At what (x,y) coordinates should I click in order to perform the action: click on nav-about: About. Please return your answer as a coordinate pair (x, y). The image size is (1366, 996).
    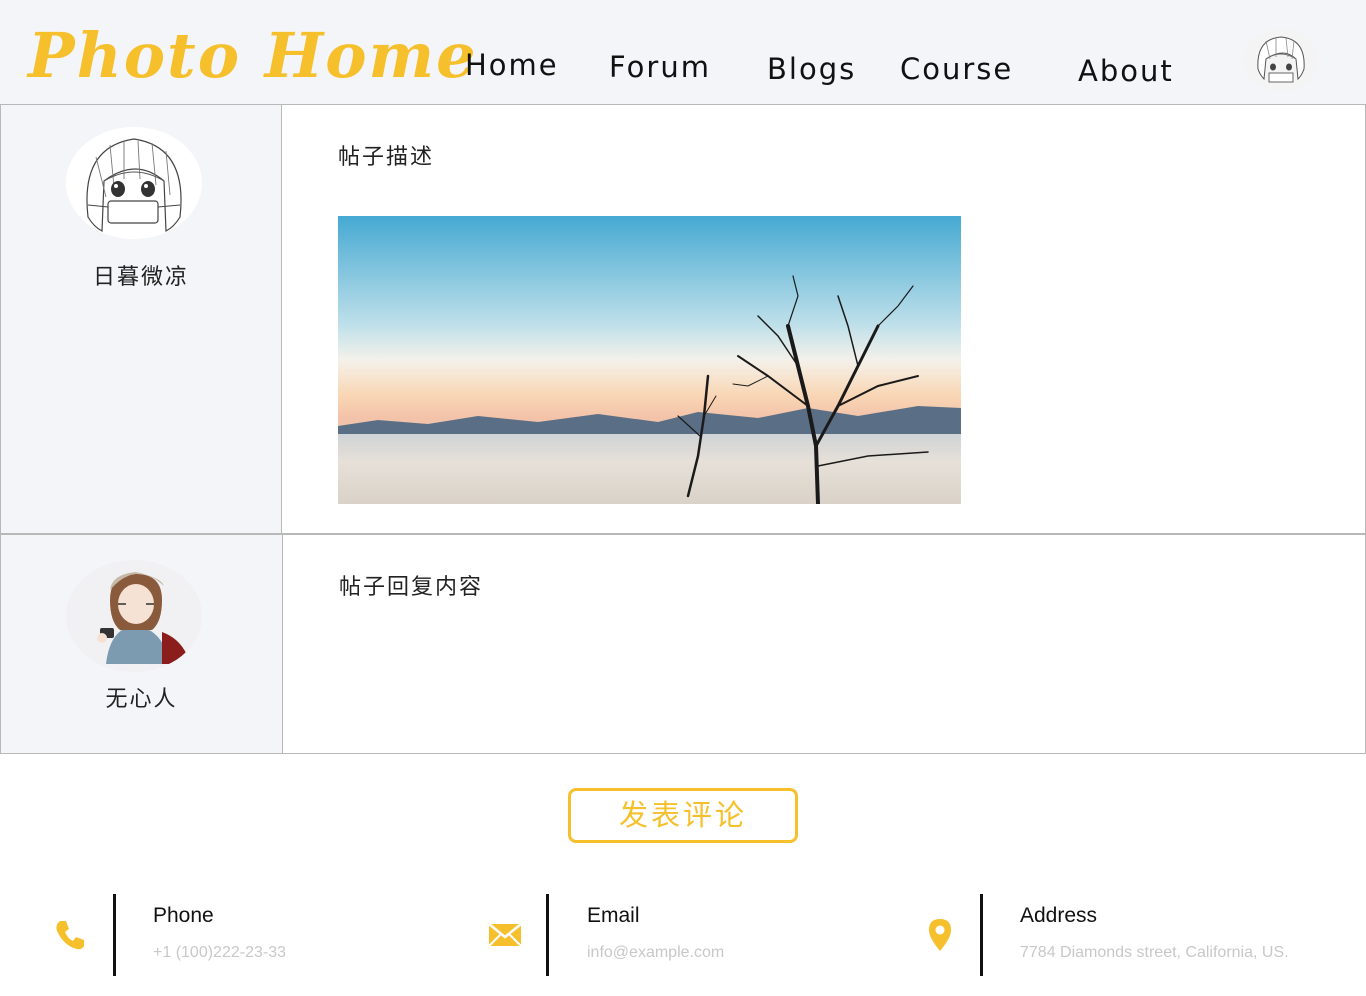
    Looking at the image, I should click on (1126, 71).